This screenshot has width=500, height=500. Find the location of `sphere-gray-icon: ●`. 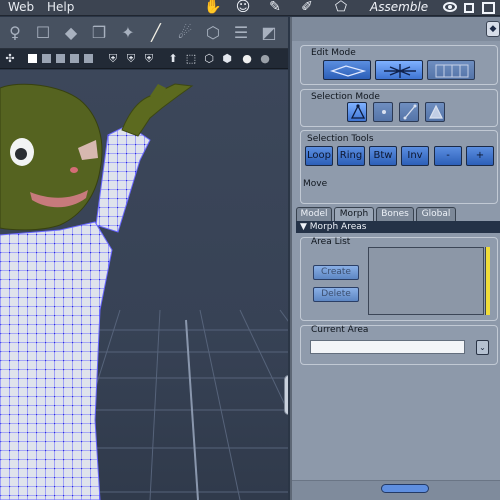

sphere-gray-icon: ● is located at coordinates (265, 59).